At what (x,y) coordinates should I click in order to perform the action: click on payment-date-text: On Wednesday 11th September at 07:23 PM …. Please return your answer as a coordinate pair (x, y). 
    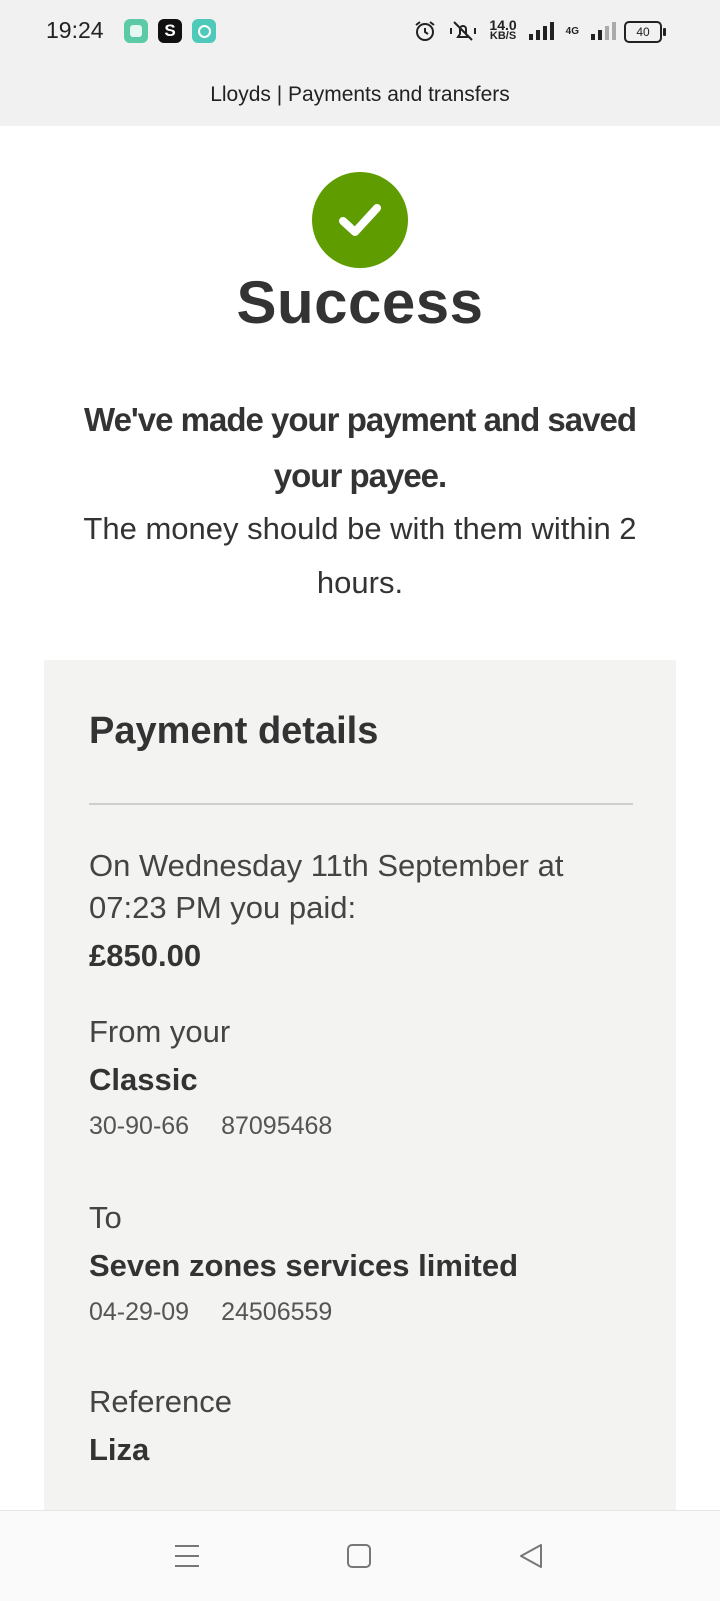
    Looking at the image, I should click on (326, 886).